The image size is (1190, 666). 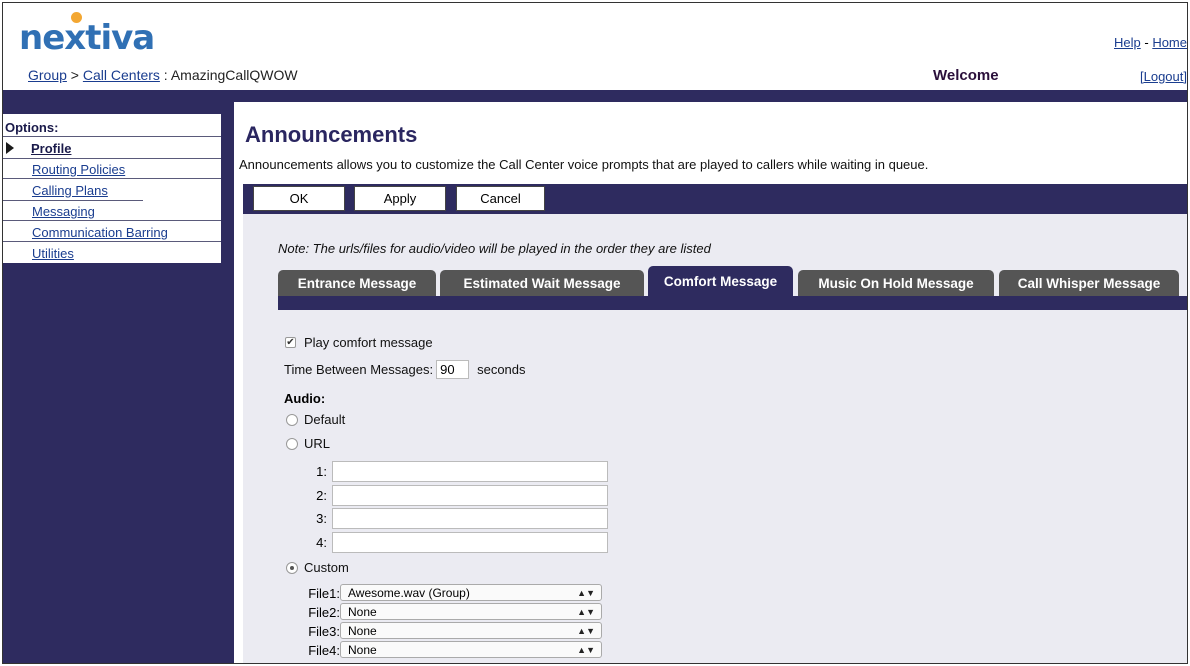 What do you see at coordinates (47, 75) in the screenshot?
I see `breadcrumb-group: Group` at bounding box center [47, 75].